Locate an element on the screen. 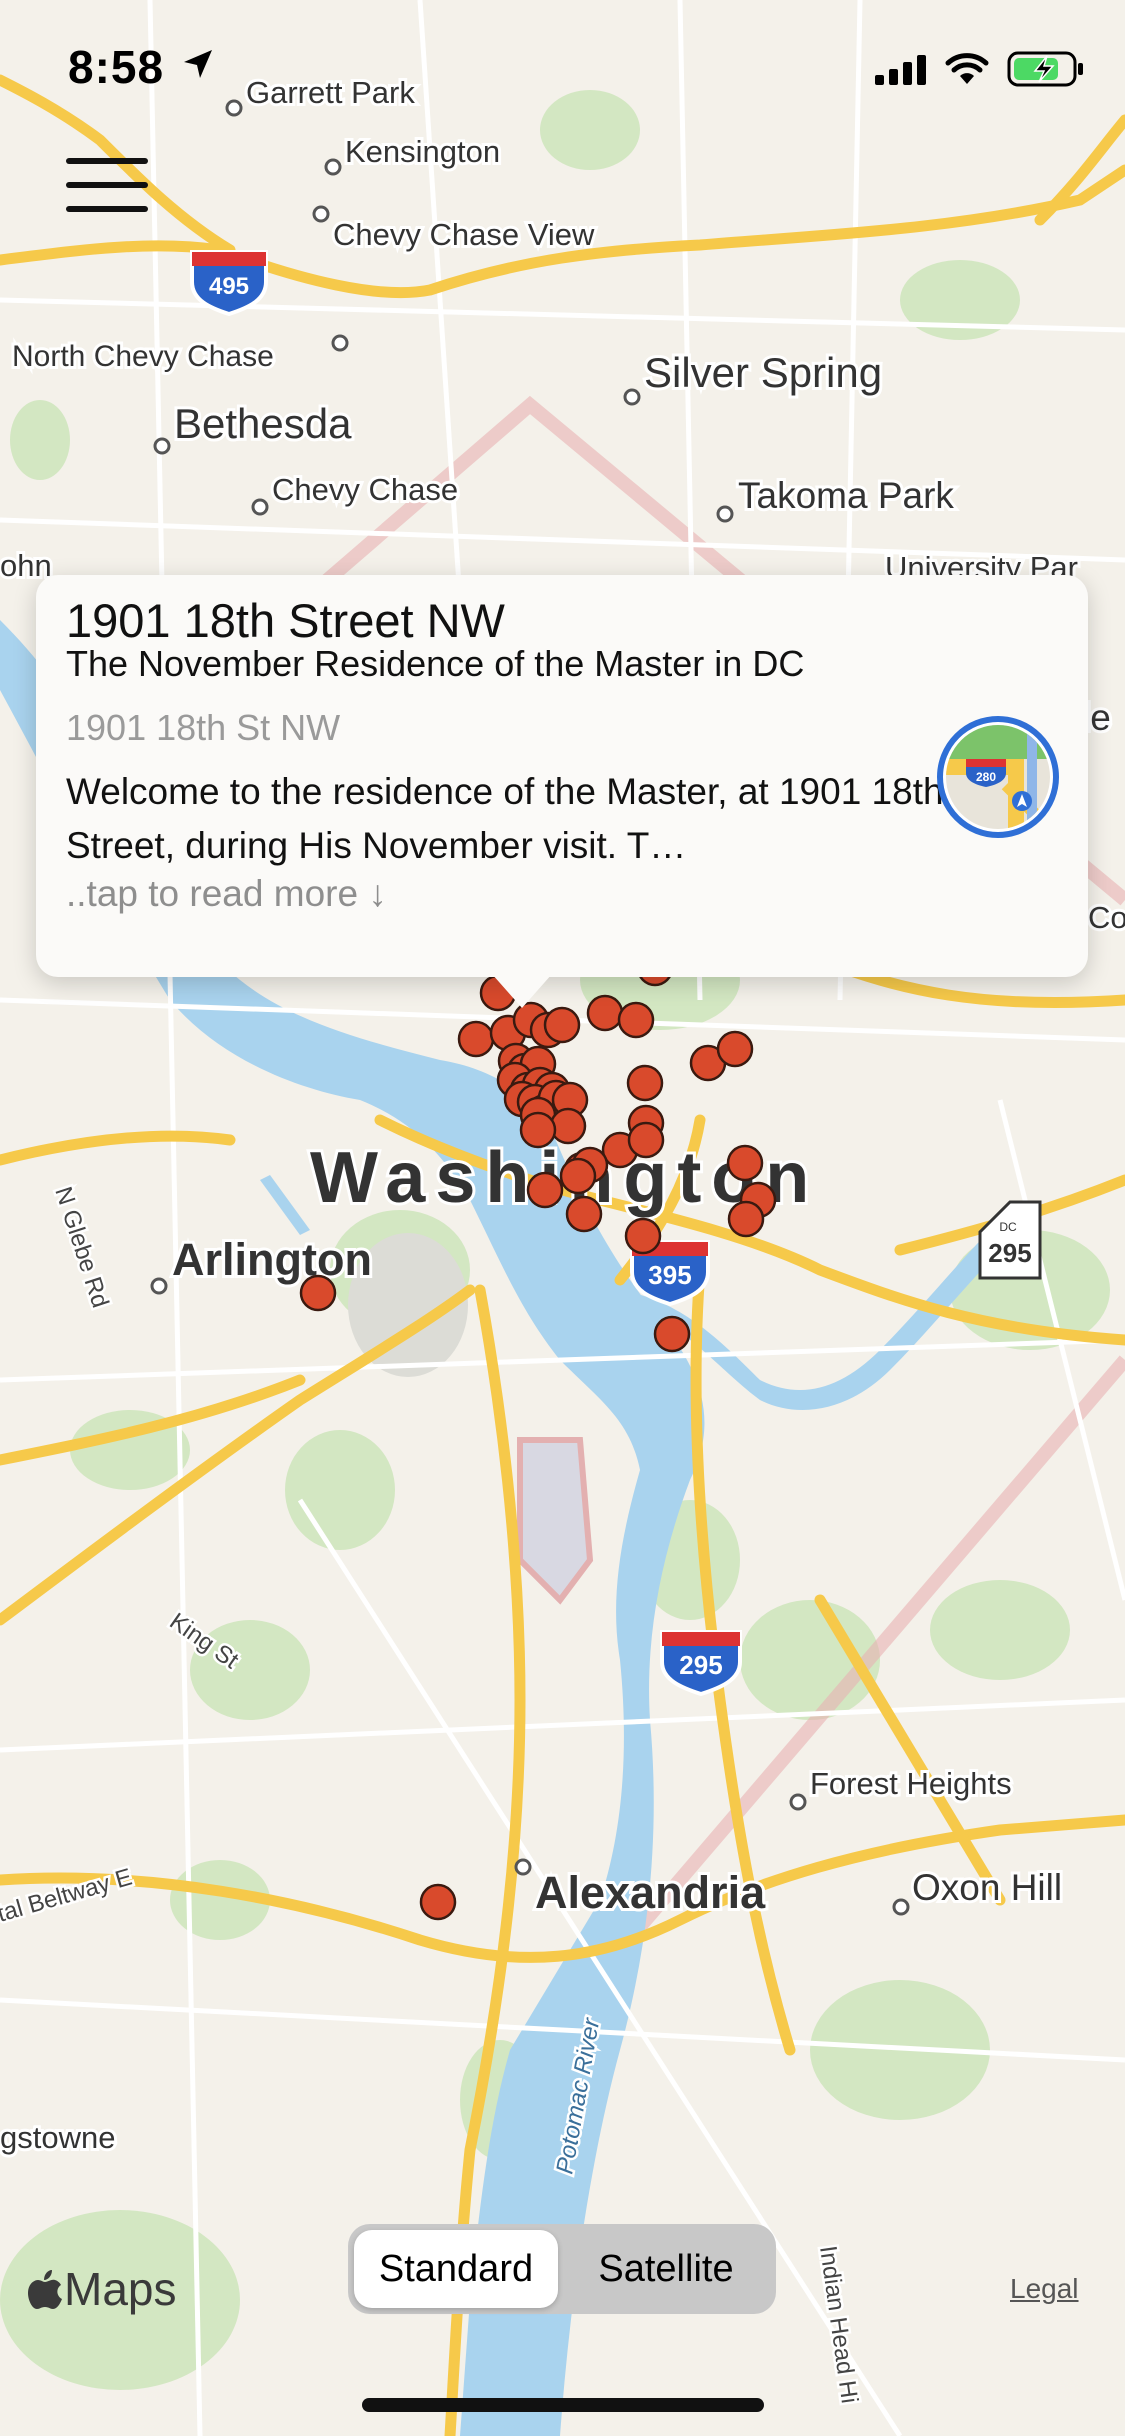  callout-address: 1901 18th St NW is located at coordinates (203, 727).